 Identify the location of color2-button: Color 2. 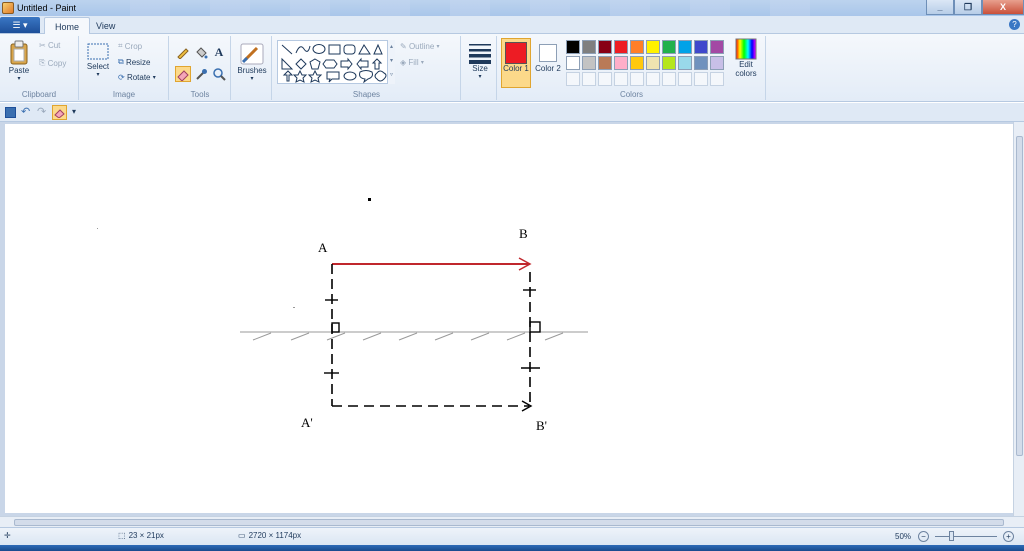
(548, 63).